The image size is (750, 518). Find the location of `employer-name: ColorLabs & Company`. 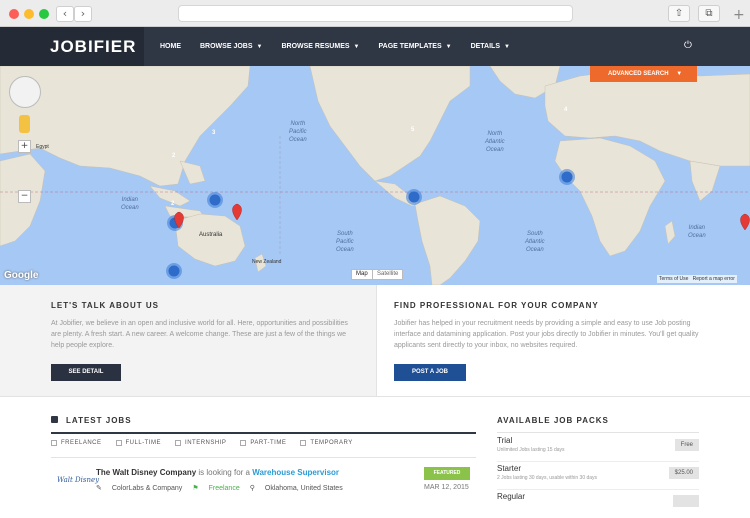

employer-name: ColorLabs & Company is located at coordinates (147, 488).